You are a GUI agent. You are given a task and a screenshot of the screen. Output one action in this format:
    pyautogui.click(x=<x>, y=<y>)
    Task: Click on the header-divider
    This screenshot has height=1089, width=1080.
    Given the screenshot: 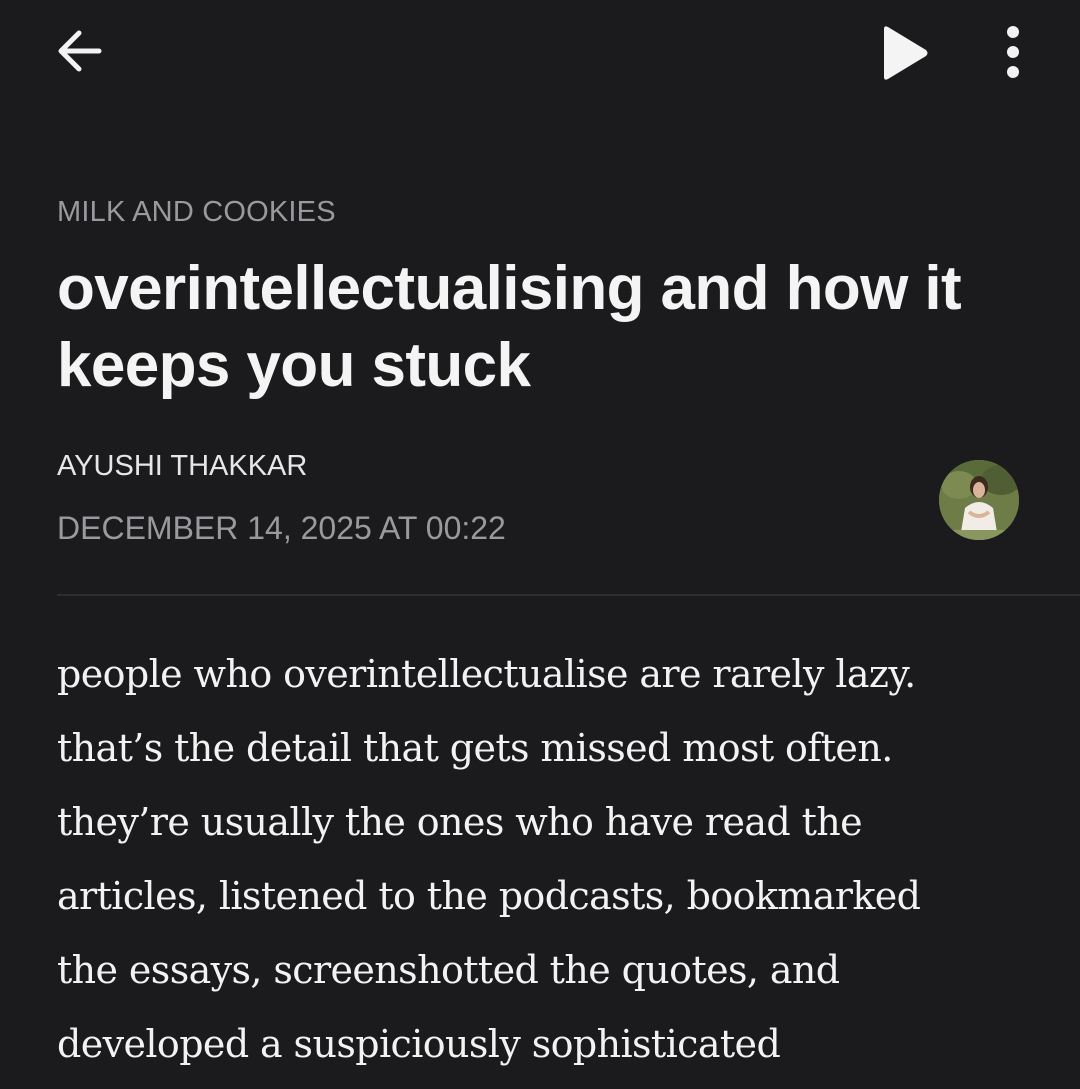 What is the action you would take?
    pyautogui.click(x=568, y=595)
    